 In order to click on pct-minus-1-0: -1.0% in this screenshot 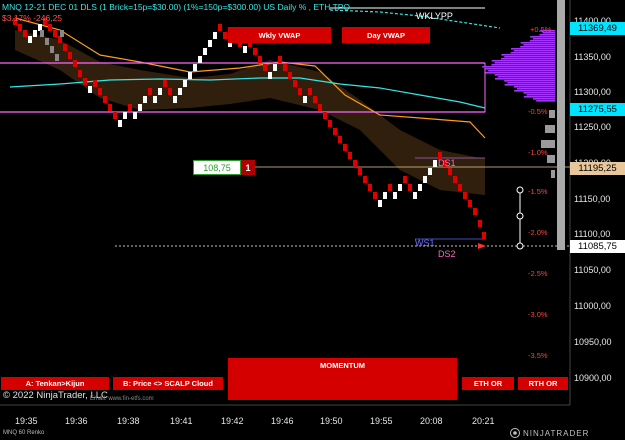, I will do `click(538, 152)`.